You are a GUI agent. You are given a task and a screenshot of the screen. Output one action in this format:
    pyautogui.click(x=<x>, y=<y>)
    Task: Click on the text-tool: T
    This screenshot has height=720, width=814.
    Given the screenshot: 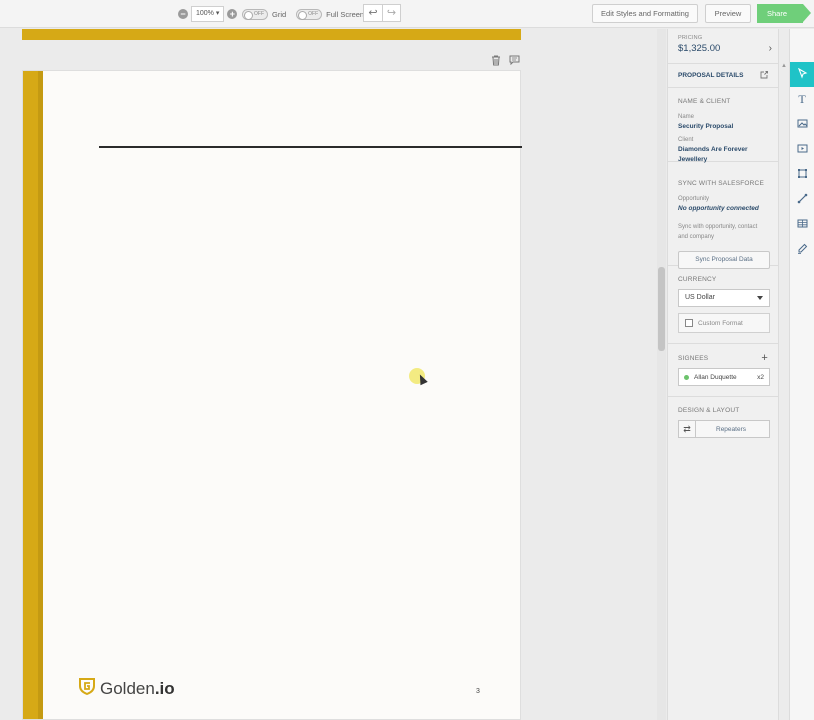 What is the action you would take?
    pyautogui.click(x=802, y=99)
    